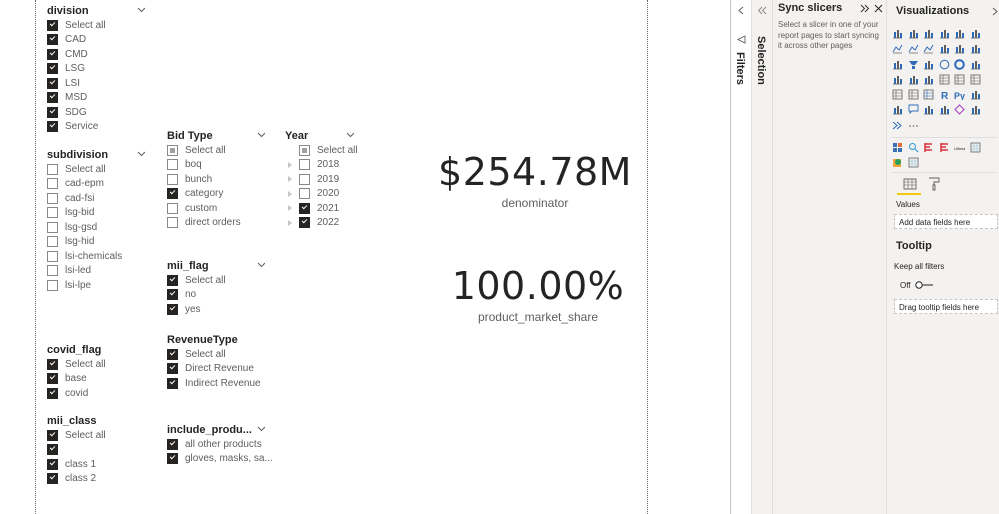 This screenshot has width=999, height=514. I want to click on paginated-report-icon, so click(944, 108).